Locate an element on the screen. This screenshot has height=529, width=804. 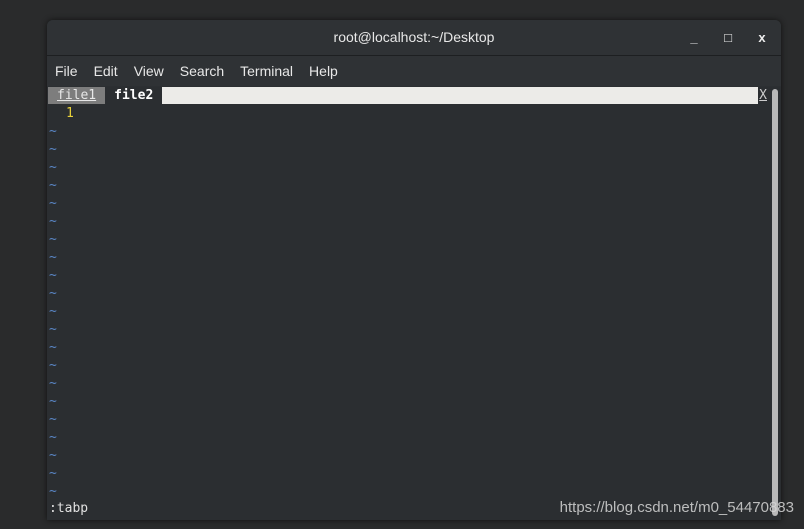
close-button: x is located at coordinates (762, 38).